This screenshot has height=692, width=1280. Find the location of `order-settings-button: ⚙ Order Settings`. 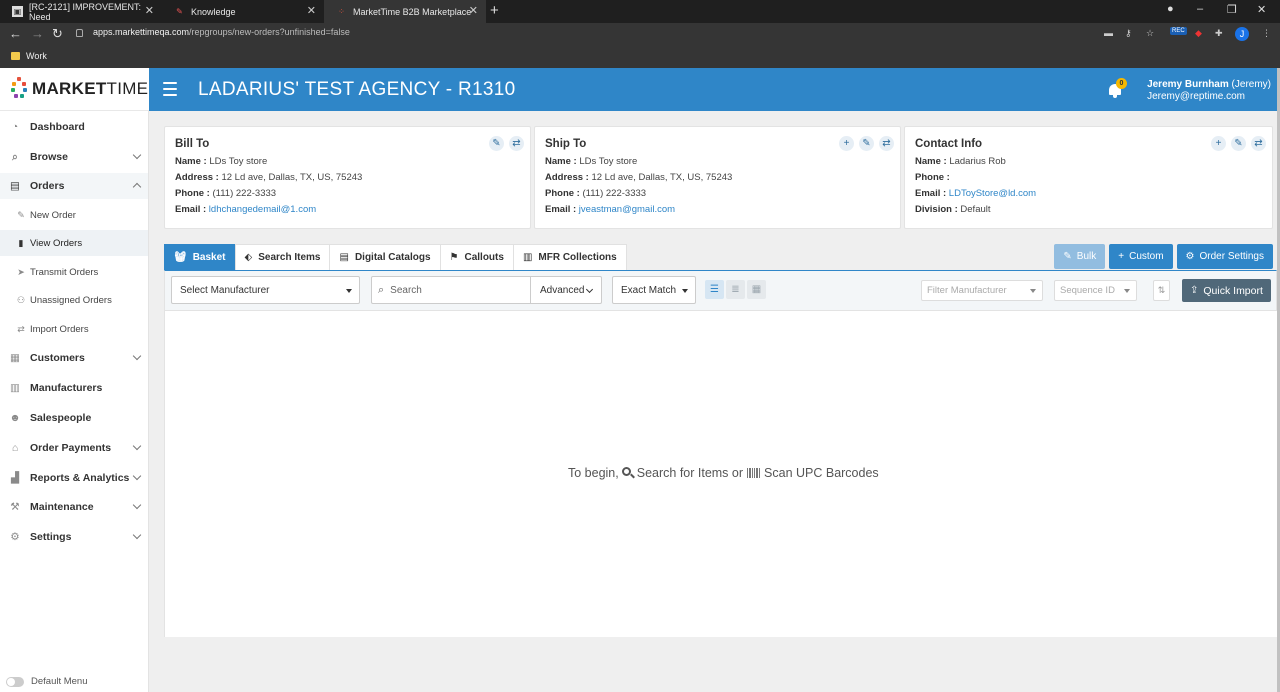

order-settings-button: ⚙ Order Settings is located at coordinates (1224, 256).